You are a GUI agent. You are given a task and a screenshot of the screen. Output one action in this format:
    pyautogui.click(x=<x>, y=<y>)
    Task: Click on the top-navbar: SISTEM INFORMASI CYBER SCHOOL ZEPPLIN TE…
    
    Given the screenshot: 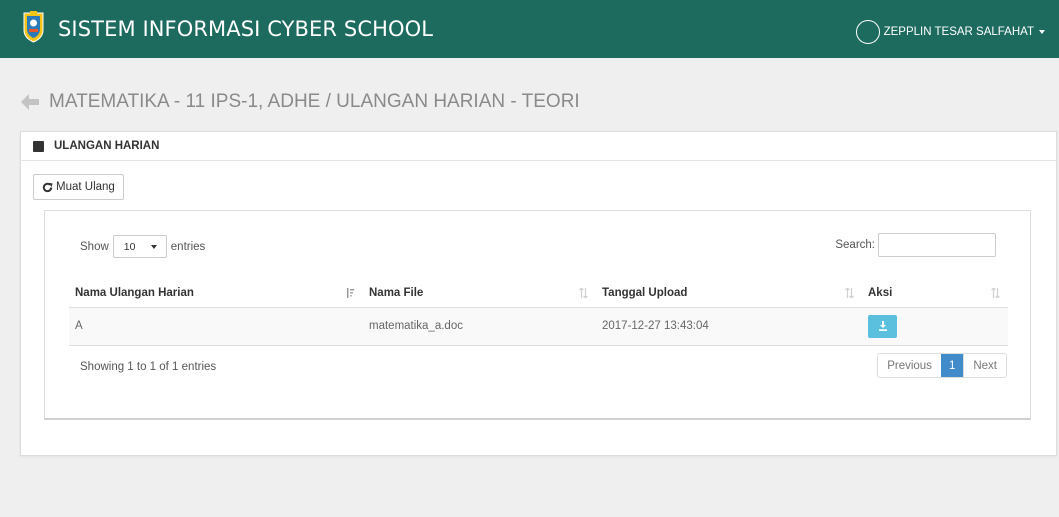 What is the action you would take?
    pyautogui.click(x=529, y=29)
    